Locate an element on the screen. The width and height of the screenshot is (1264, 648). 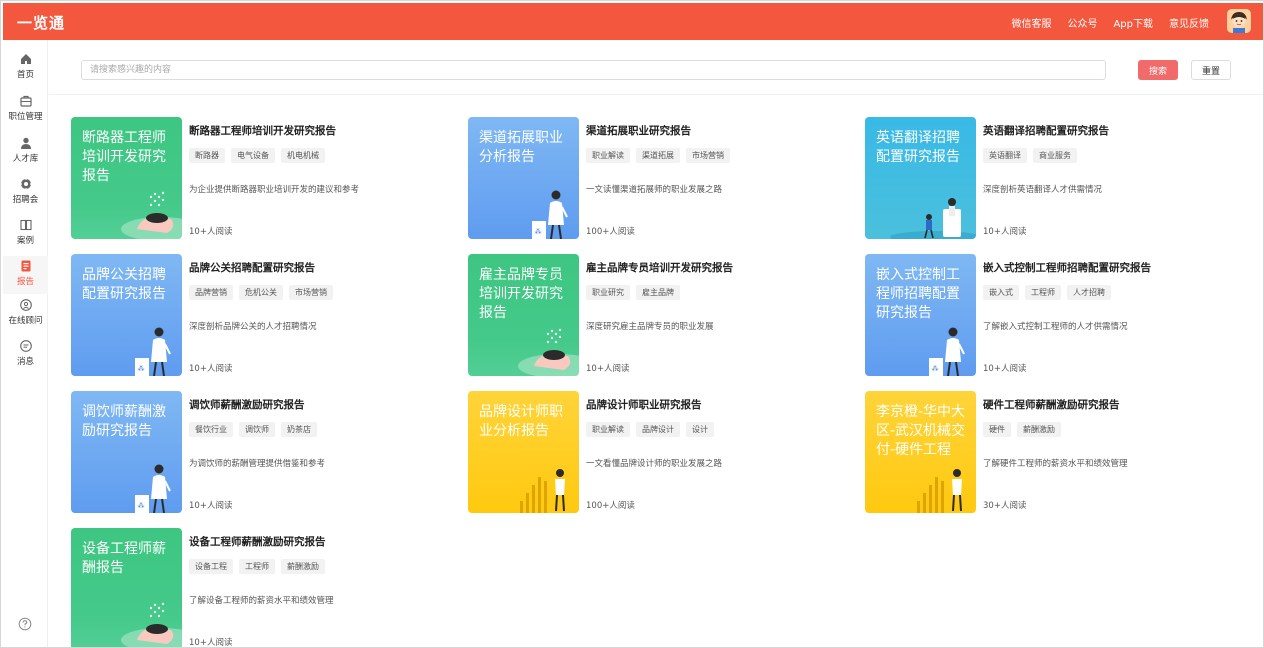
report-thumbnail: 品牌设计师职业分析报告 is located at coordinates (523, 452).